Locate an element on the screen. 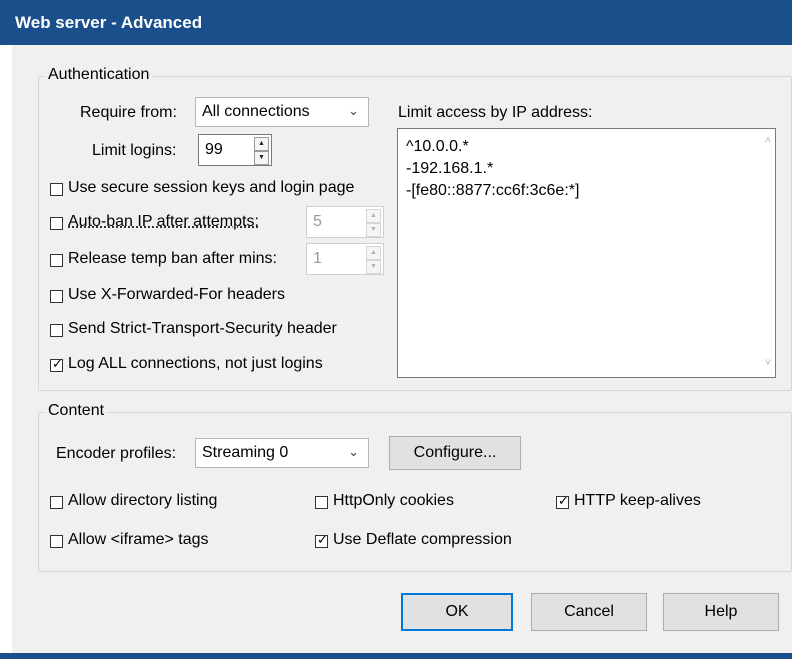  window-frame-left is located at coordinates (6, 349).